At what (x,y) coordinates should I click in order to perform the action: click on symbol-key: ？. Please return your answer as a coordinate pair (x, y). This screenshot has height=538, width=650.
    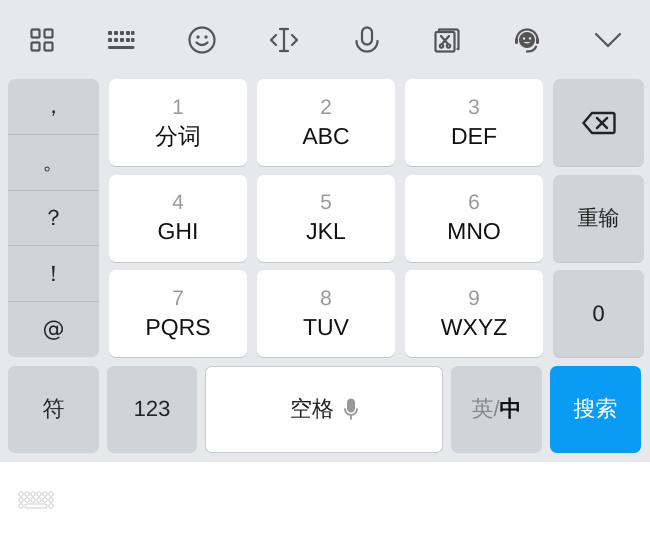
    Looking at the image, I should click on (53, 218).